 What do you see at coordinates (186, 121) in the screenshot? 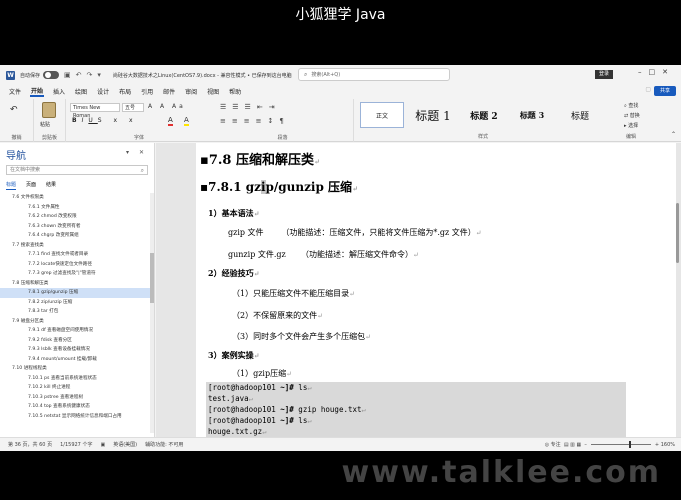
I see `highlight-icon: A` at bounding box center [186, 121].